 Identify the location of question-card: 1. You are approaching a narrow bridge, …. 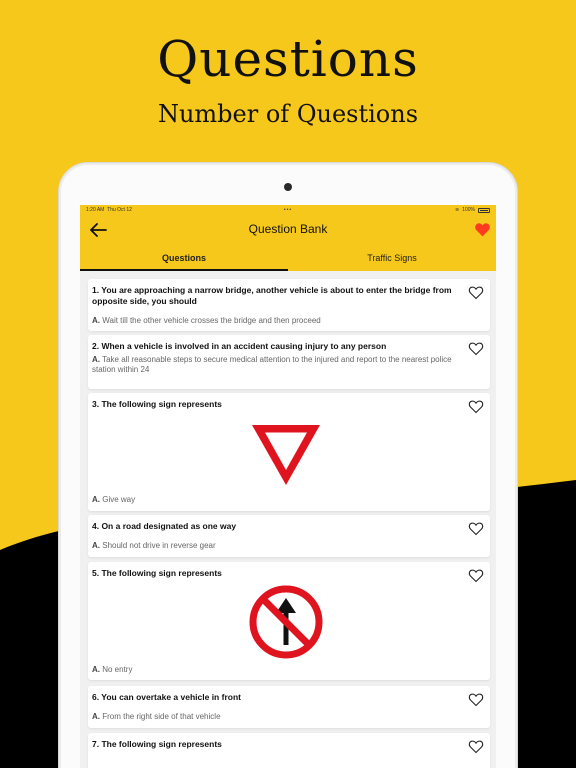
(289, 305).